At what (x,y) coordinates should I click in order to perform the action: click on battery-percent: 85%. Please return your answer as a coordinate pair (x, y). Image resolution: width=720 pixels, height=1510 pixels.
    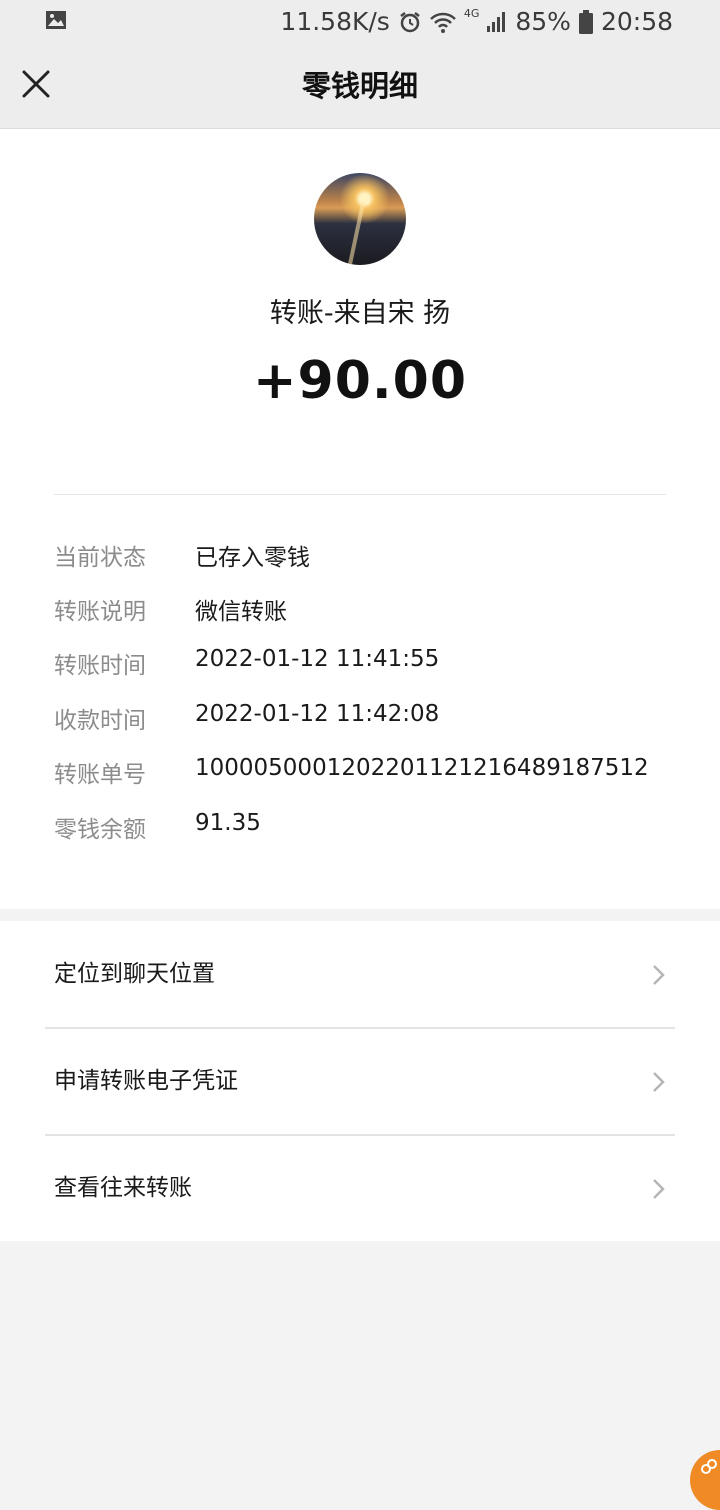
    Looking at the image, I should click on (543, 21).